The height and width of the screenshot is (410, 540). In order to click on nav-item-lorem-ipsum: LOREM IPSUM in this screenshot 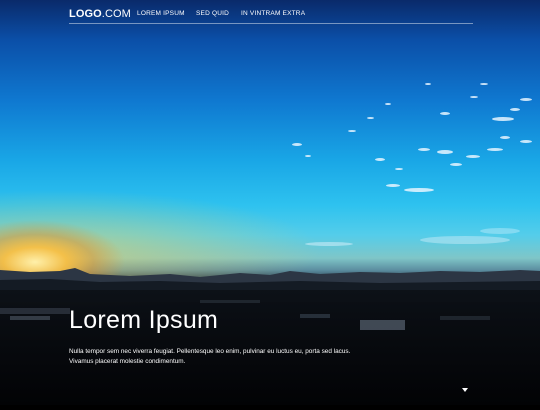, I will do `click(161, 13)`.